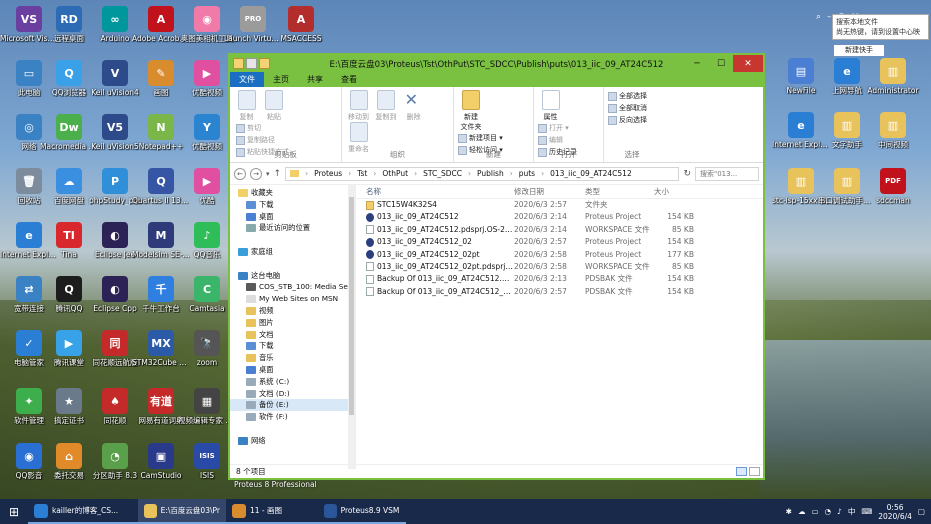 The width and height of the screenshot is (931, 524). I want to click on notification-icon: ▢, so click(921, 511).